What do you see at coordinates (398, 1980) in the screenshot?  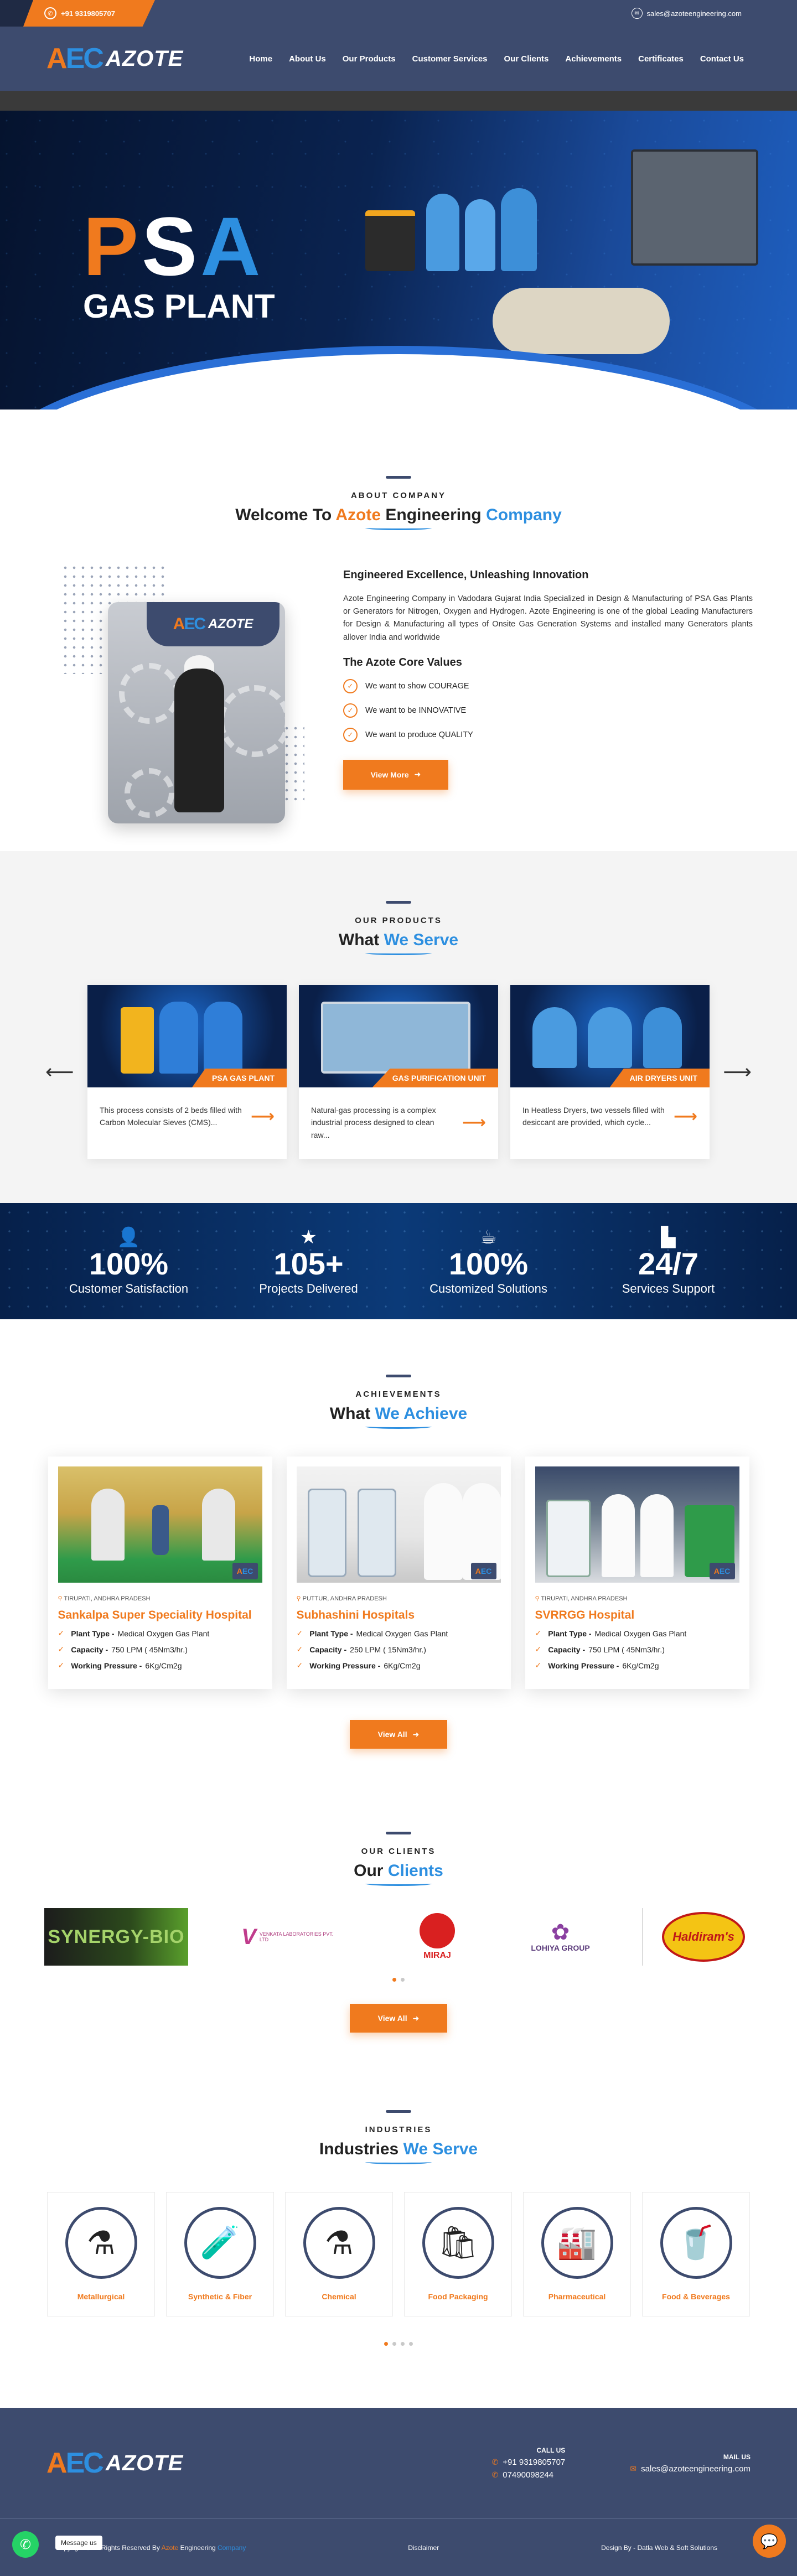 I see `clients-carousel-dots` at bounding box center [398, 1980].